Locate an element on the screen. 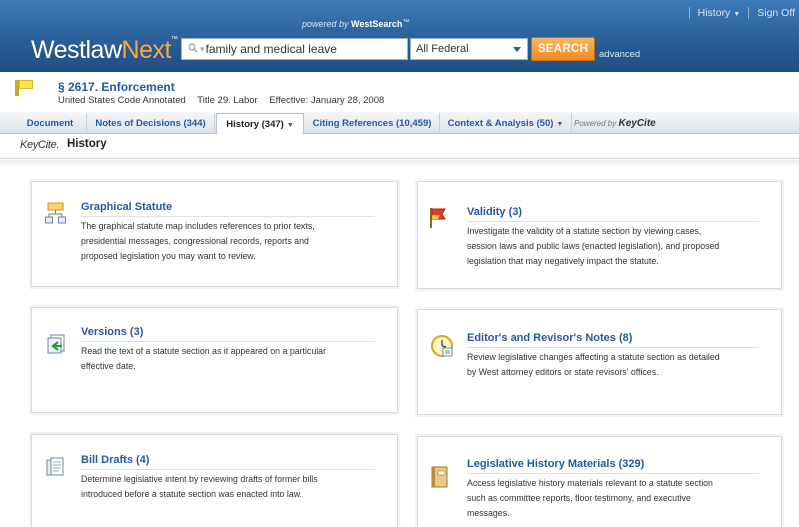 The width and height of the screenshot is (799, 527). tab-notes-of-decisions: Notes of Decisions (344) is located at coordinates (151, 123).